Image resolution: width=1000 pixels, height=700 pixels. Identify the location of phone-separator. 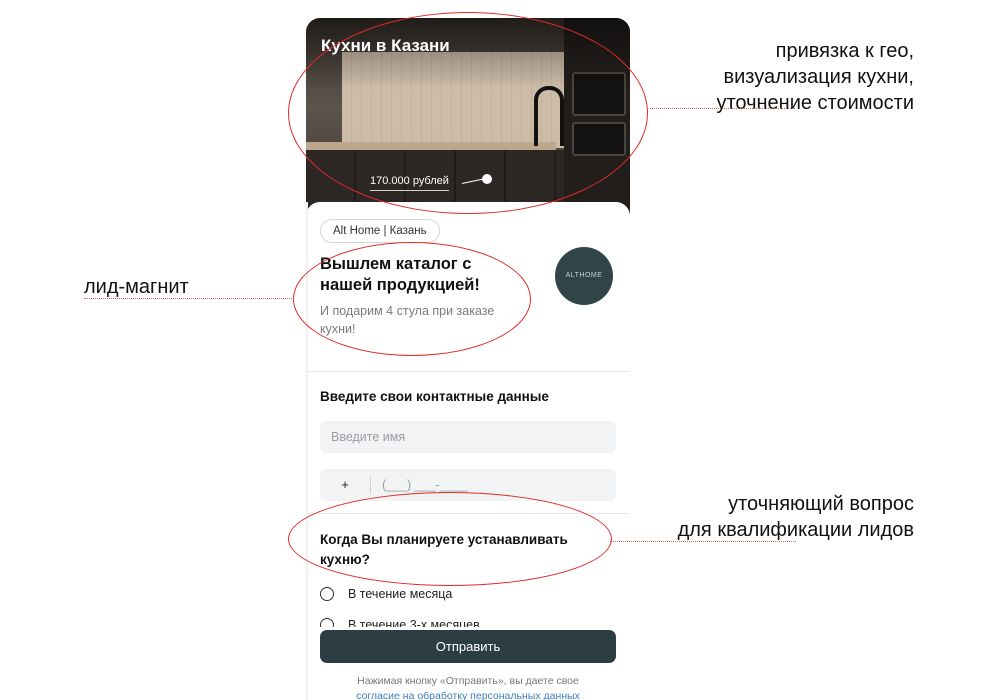
(370, 485).